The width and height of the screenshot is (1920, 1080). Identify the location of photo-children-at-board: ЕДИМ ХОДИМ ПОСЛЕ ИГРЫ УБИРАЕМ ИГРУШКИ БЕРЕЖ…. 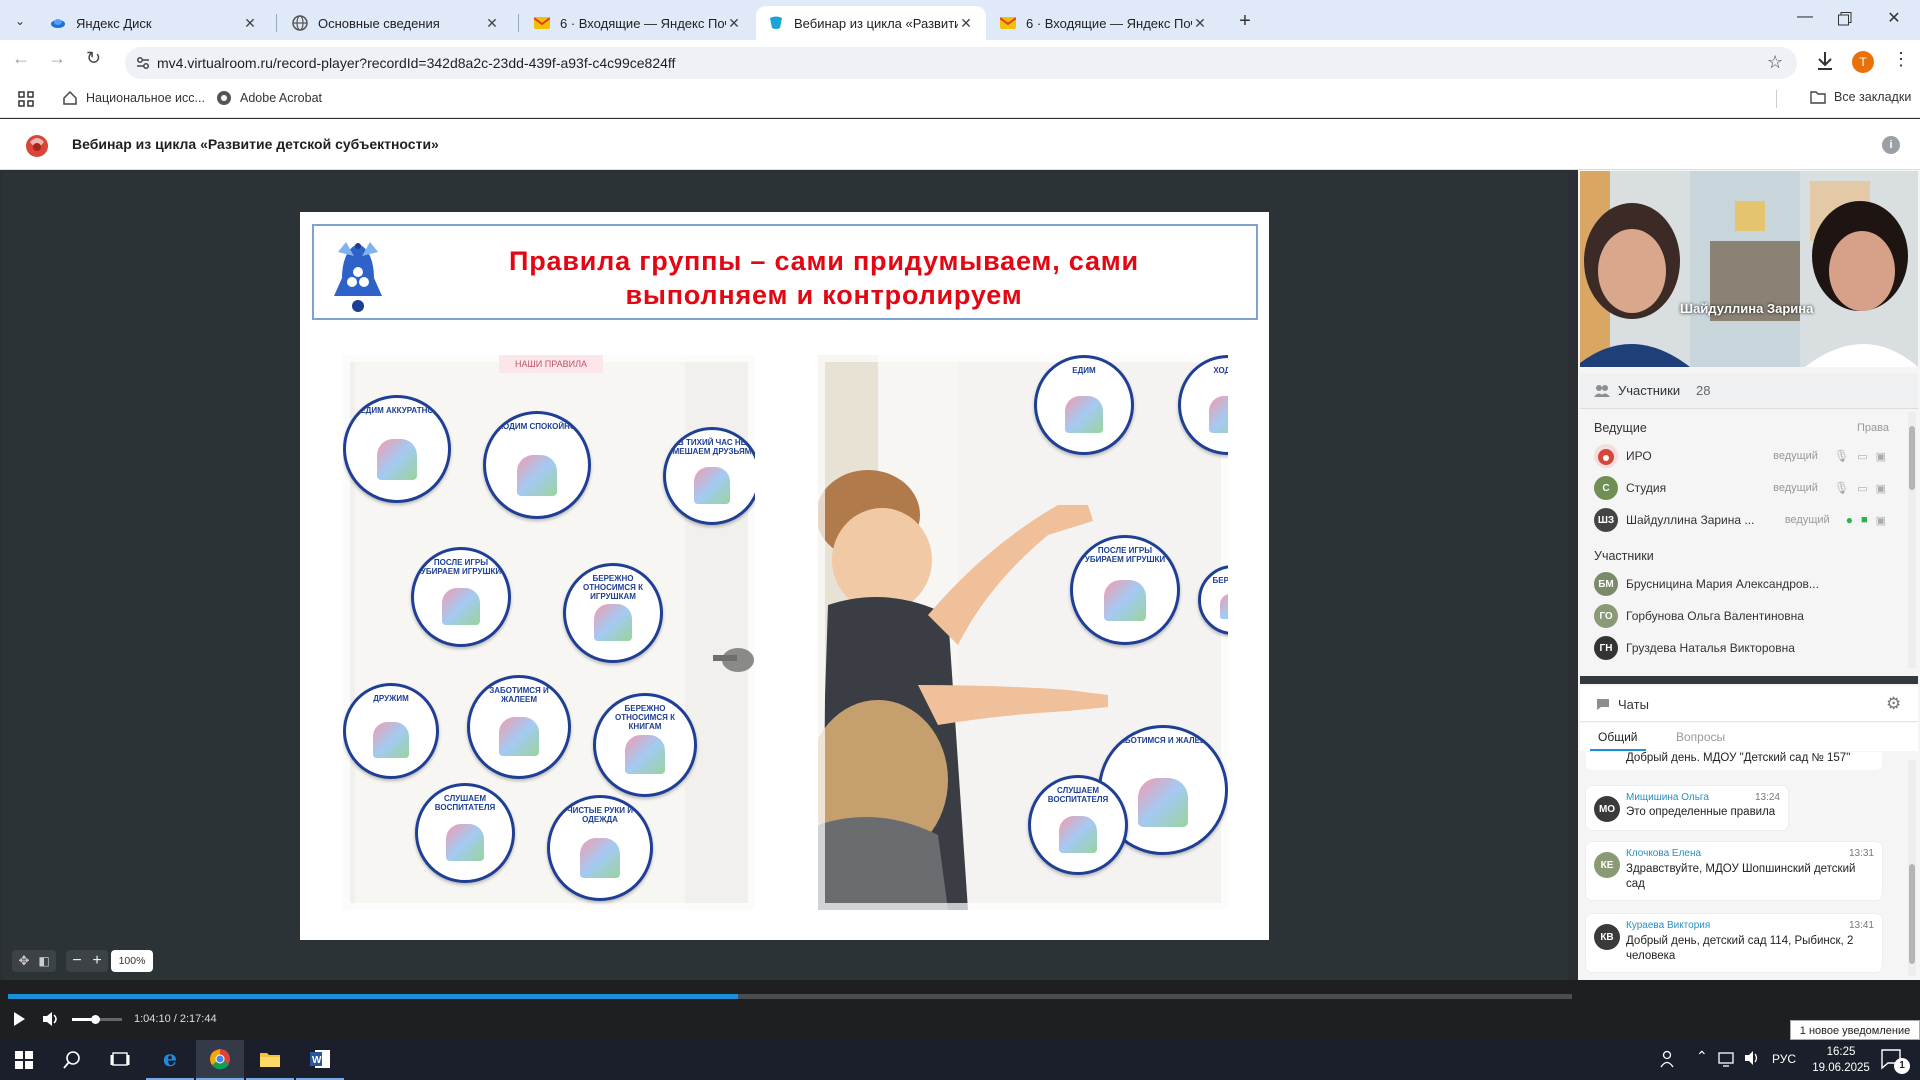
(1023, 632).